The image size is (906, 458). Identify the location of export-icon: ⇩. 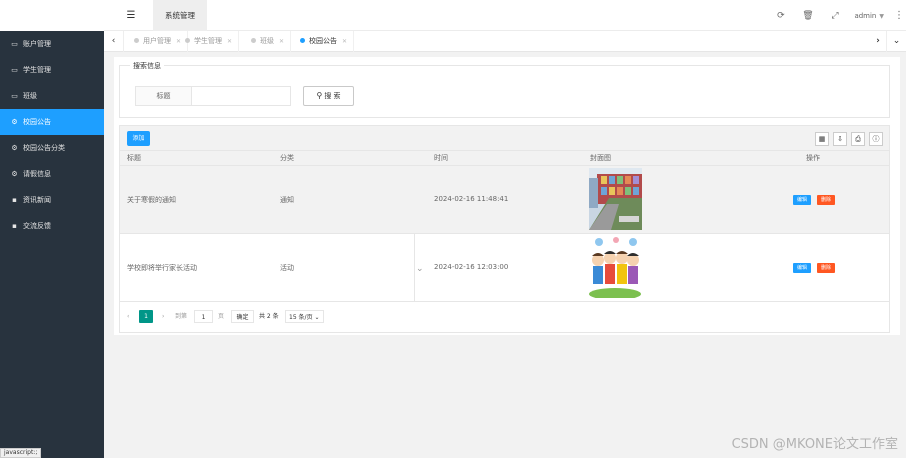
(840, 139).